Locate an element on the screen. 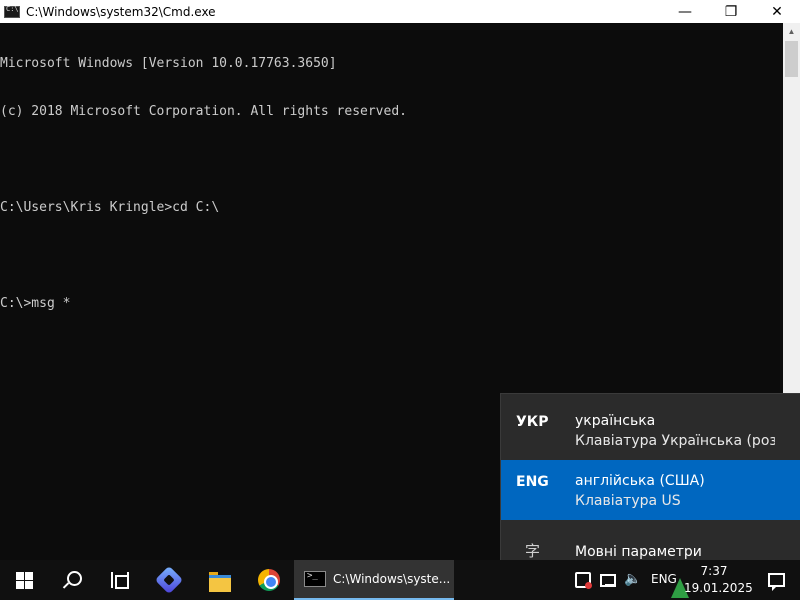  console-line: C:\Users\Kris Kringle>cd C:\ is located at coordinates (110, 207).